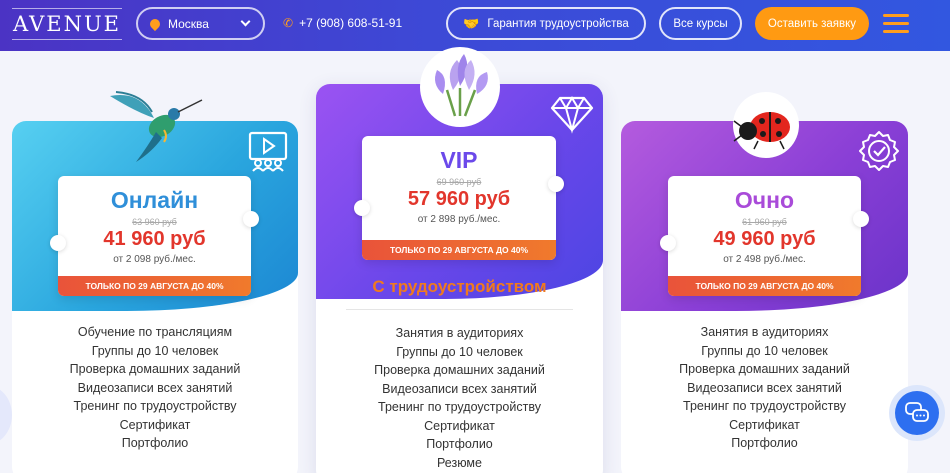 The height and width of the screenshot is (473, 950). Describe the element at coordinates (459, 219) in the screenshot. I see `monthly-price: от 2 898 руб./мес.` at that location.